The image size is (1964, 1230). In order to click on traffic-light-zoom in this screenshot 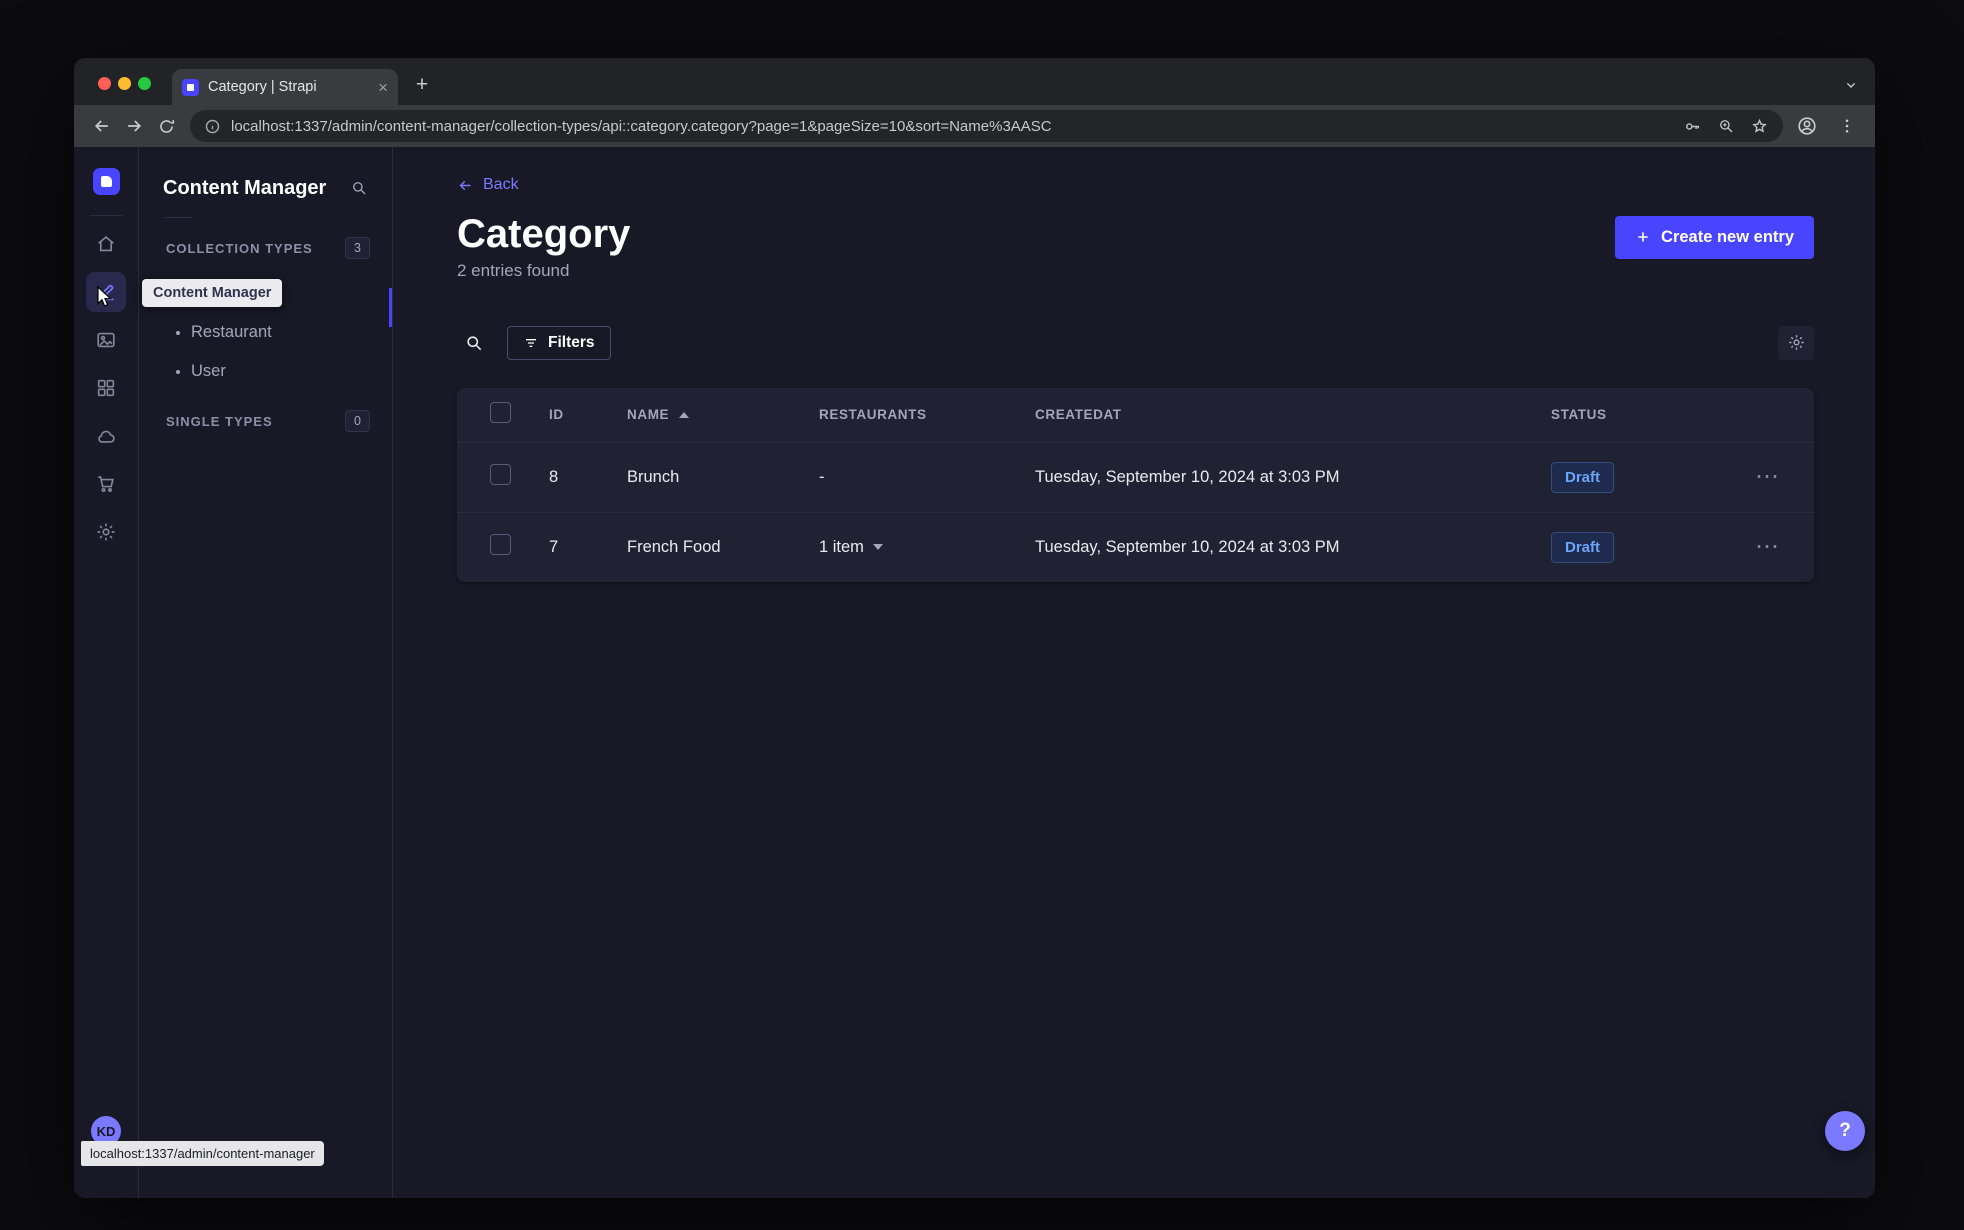, I will do `click(144, 83)`.